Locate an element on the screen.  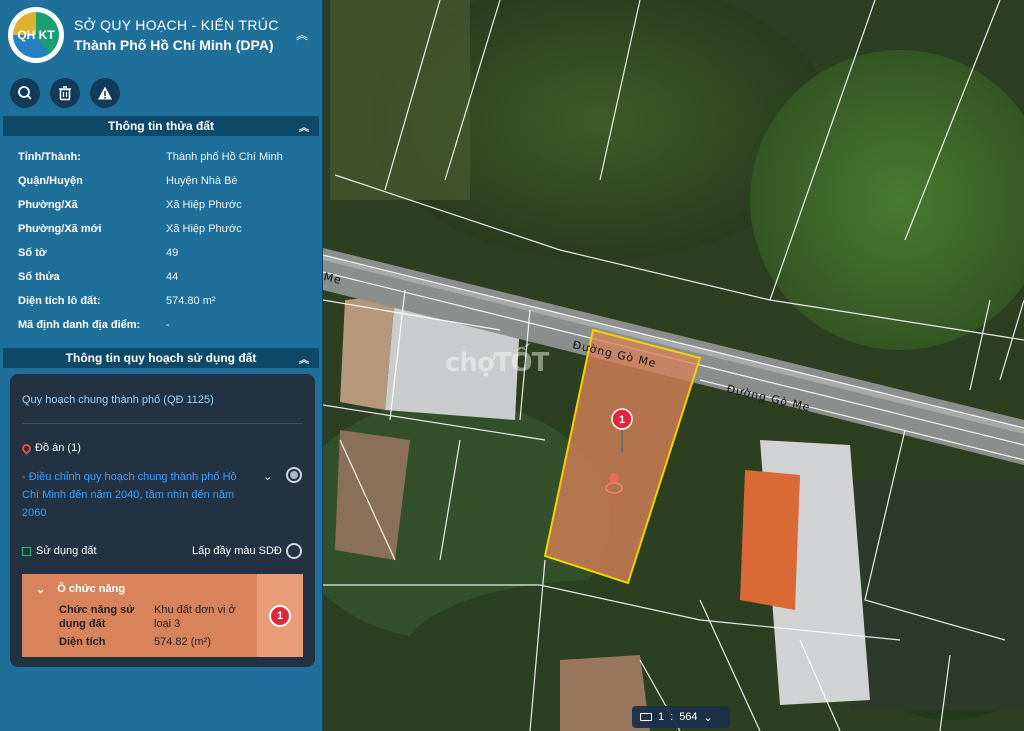
scale-value: 564 is located at coordinates (688, 717).